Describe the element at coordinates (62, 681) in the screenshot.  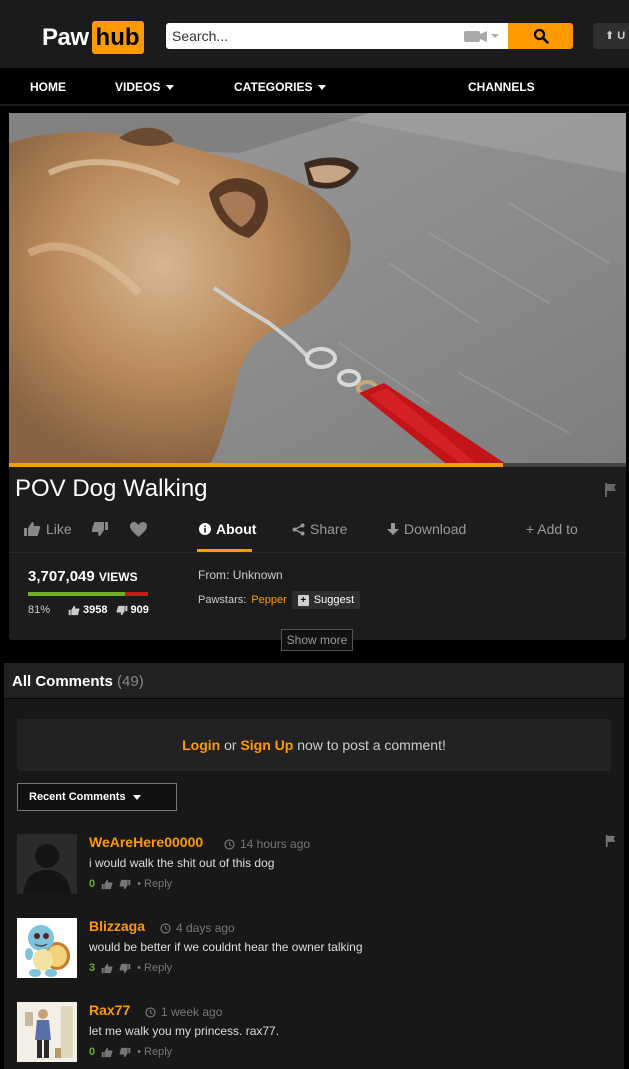
I see `comments-title-label: All Comments` at that location.